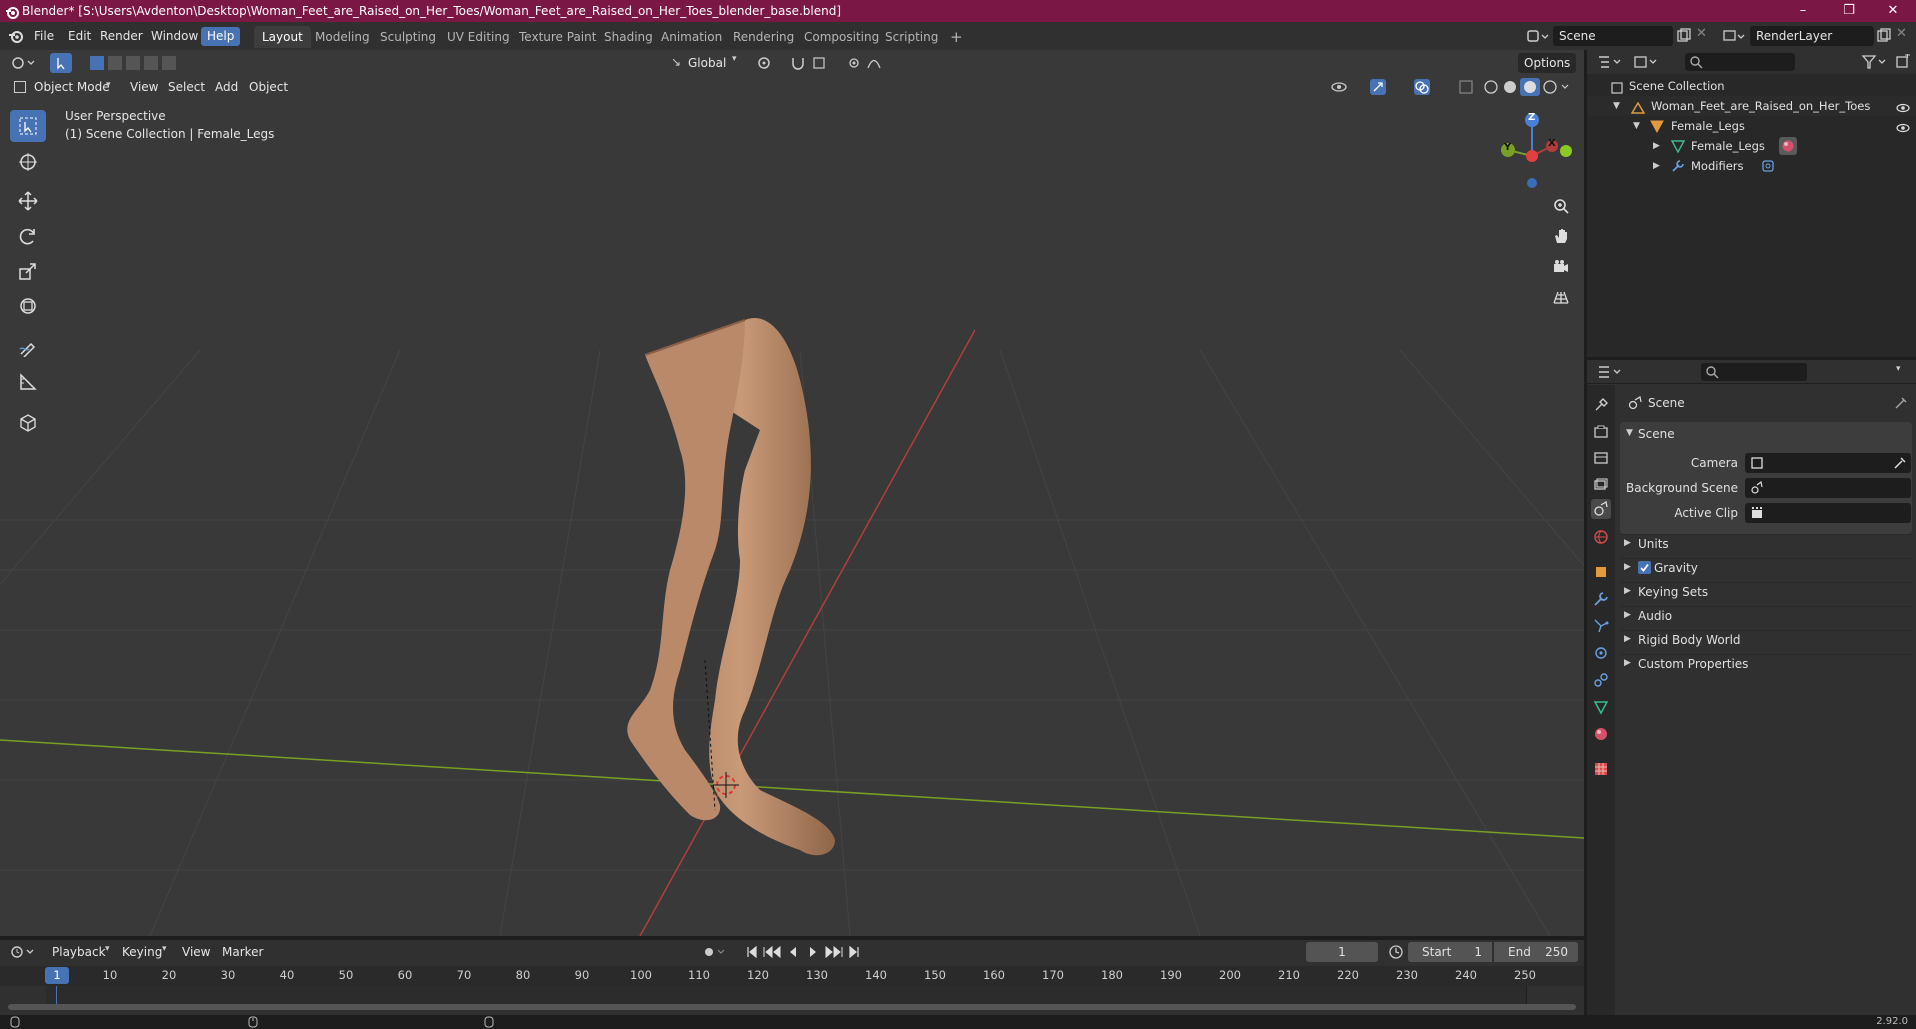 The height and width of the screenshot is (1029, 1916). What do you see at coordinates (1904, 35) in the screenshot?
I see `delete-renderlayer-icon: ✕` at bounding box center [1904, 35].